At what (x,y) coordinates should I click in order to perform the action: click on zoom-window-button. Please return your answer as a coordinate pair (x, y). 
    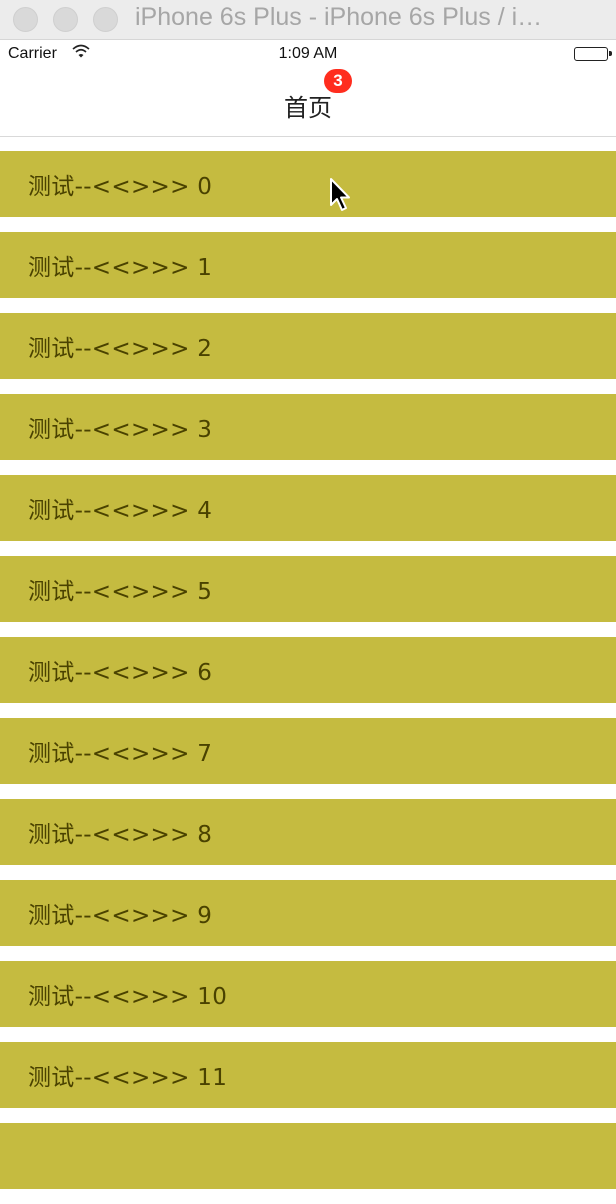
    Looking at the image, I should click on (105, 19).